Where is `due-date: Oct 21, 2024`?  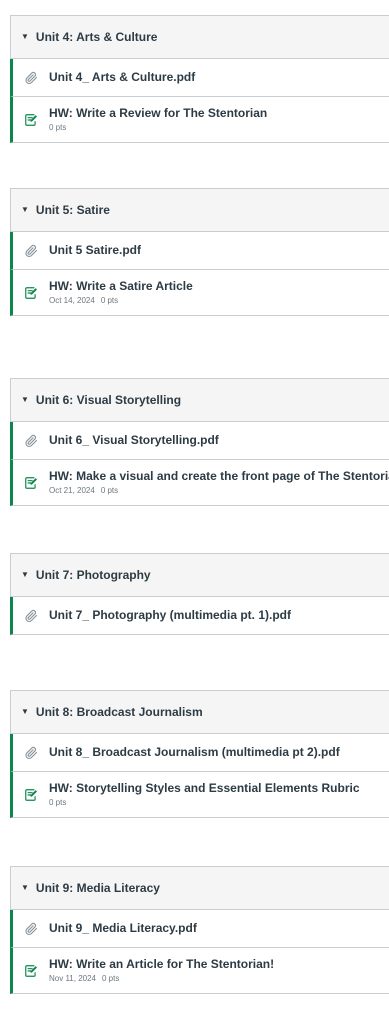 due-date: Oct 21, 2024 is located at coordinates (72, 490).